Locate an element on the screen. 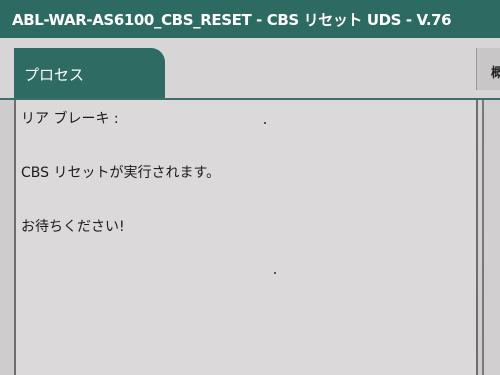 Image resolution: width=500 pixels, height=375 pixels. please-wait-message: お待ちください! is located at coordinates (73, 227).